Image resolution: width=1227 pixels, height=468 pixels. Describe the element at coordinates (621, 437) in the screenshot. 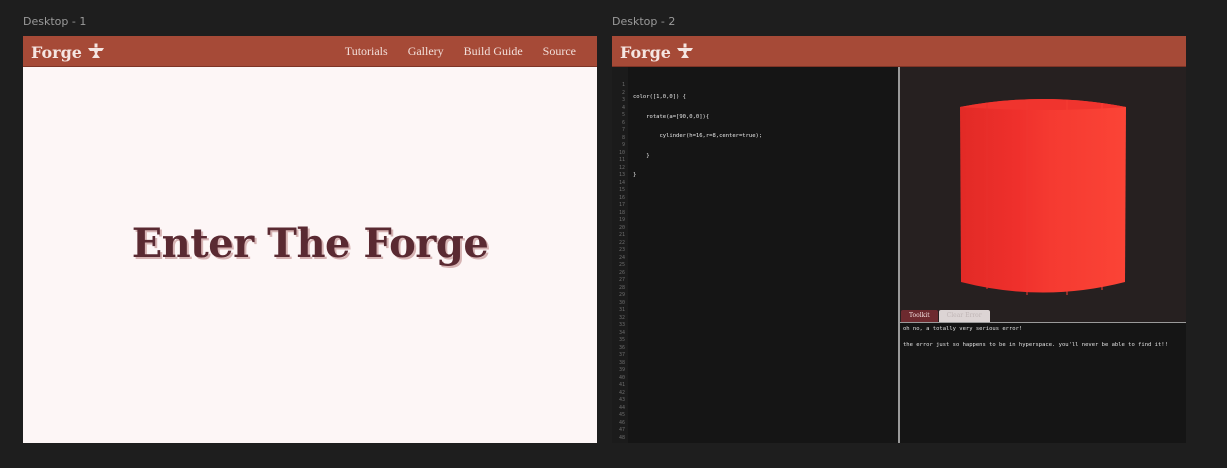

I see `line-number: 48` at that location.